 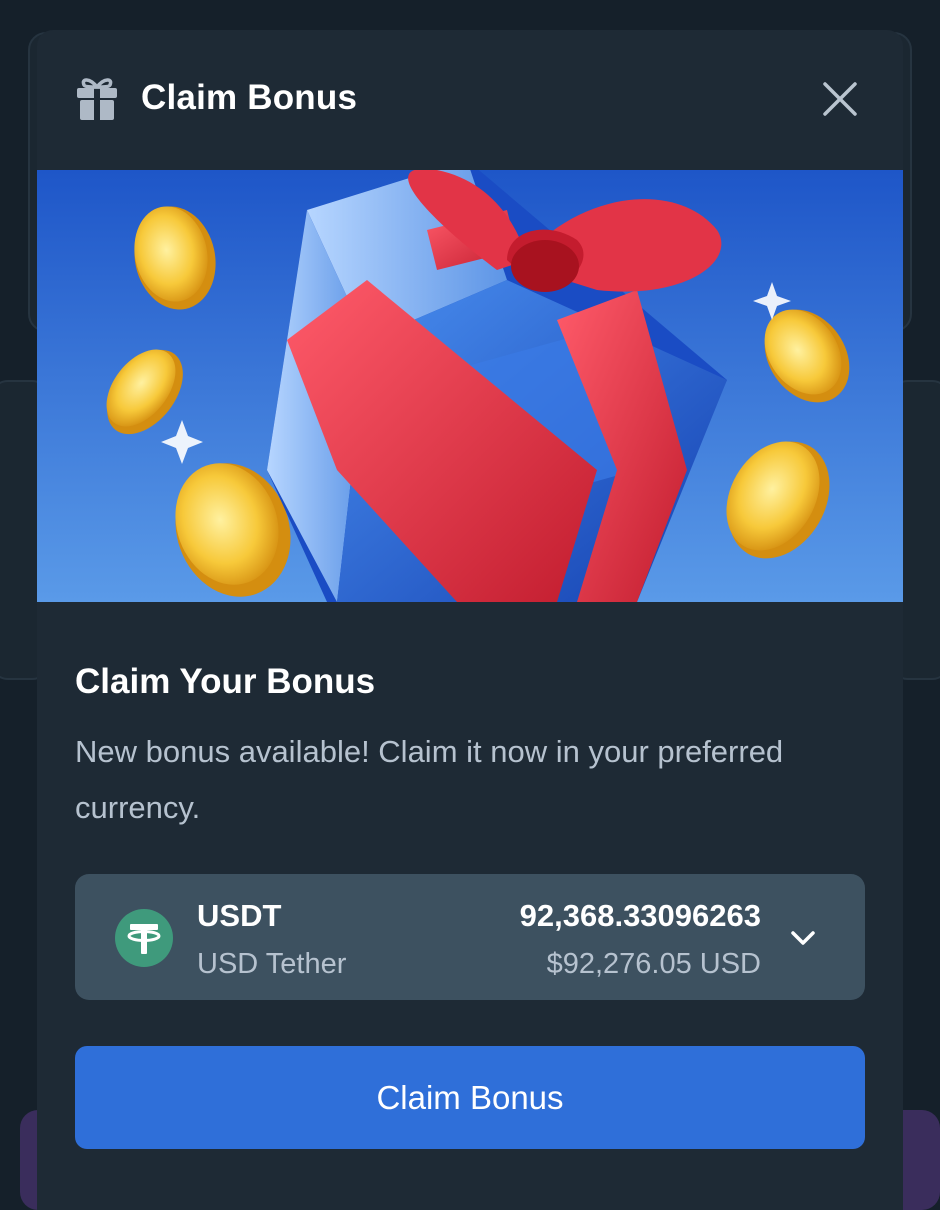 I want to click on currency-usd-value: $92,276.05 USD, so click(x=653, y=964).